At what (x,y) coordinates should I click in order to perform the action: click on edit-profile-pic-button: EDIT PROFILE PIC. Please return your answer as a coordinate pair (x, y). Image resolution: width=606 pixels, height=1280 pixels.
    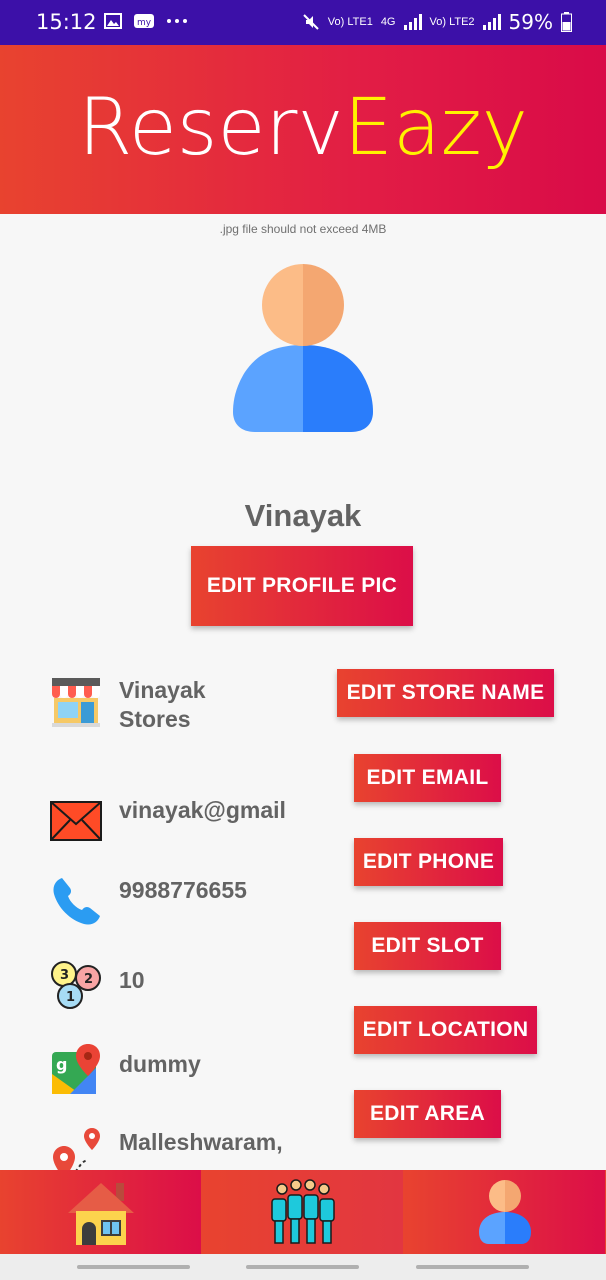
    Looking at the image, I should click on (302, 586).